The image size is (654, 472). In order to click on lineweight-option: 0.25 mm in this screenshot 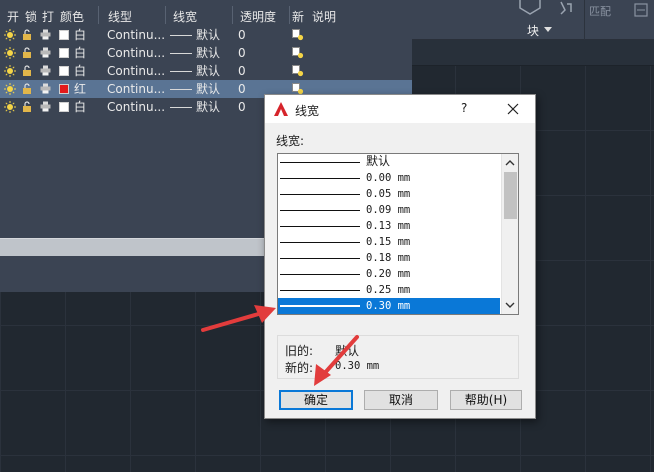, I will do `click(389, 290)`.